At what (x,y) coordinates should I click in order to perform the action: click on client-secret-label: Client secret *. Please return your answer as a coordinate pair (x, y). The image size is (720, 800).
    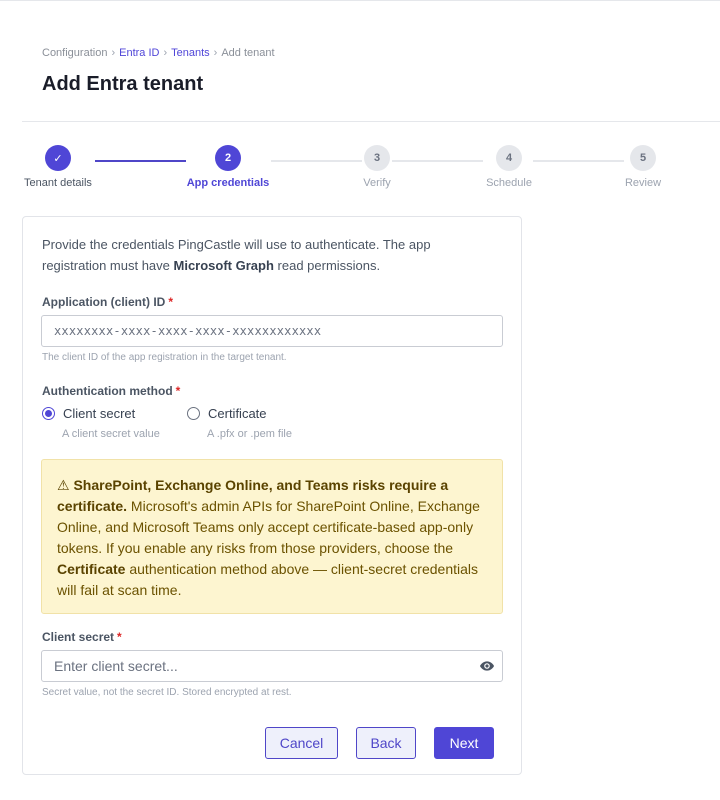
    Looking at the image, I should click on (82, 637).